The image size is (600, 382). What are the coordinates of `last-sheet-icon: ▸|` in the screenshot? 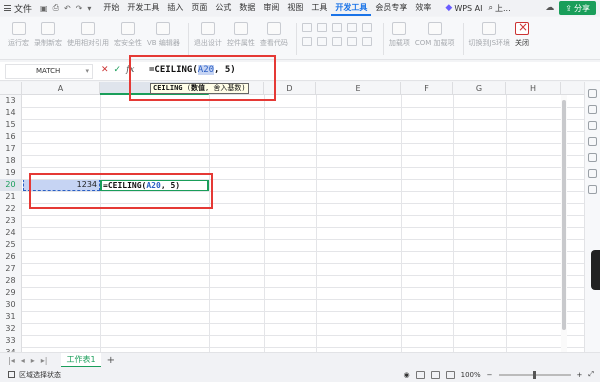 It's located at (44, 360).